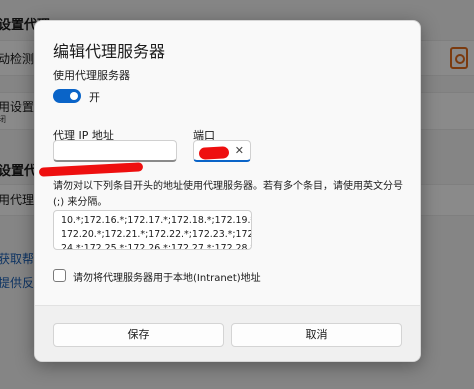  Describe the element at coordinates (74, 96) in the screenshot. I see `toggle-knob` at that location.